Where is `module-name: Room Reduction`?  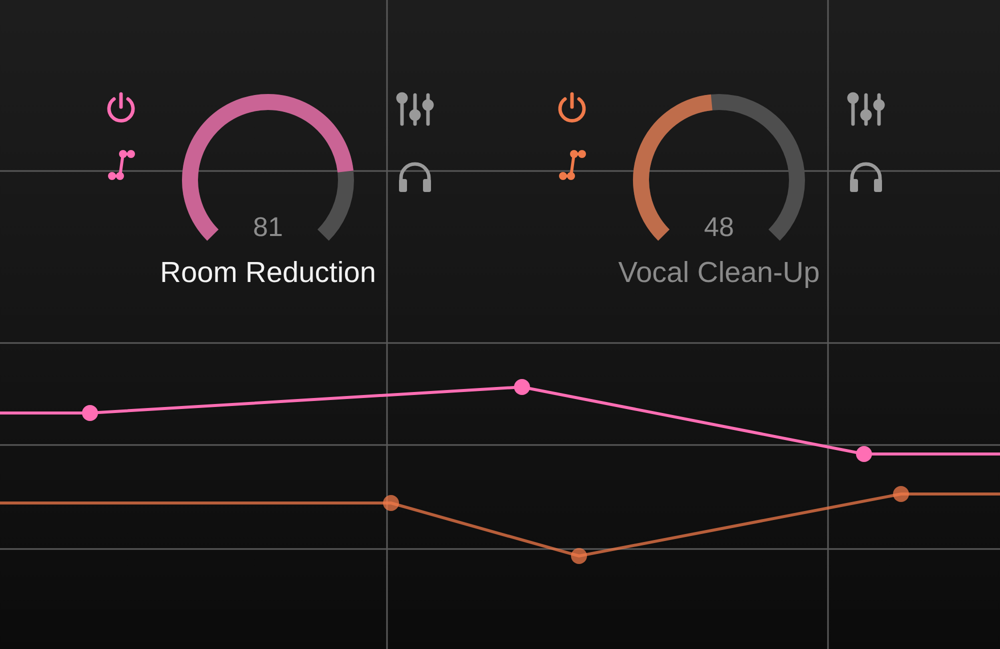
module-name: Room Reduction is located at coordinates (268, 273).